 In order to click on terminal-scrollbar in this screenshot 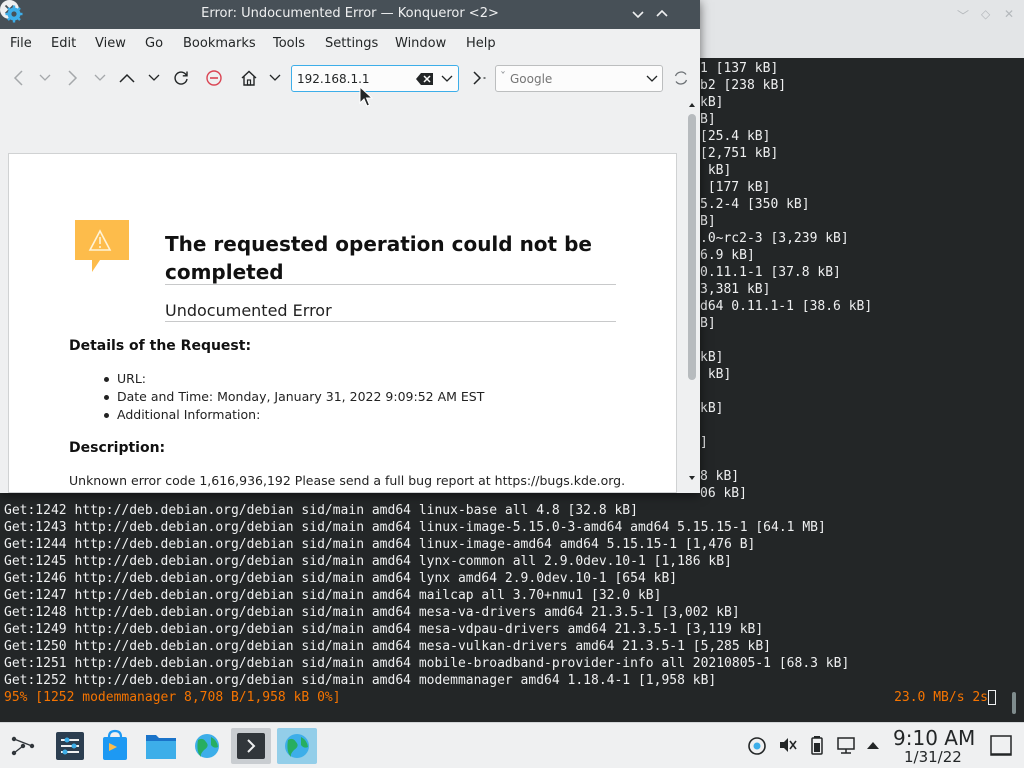, I will do `click(1014, 703)`.